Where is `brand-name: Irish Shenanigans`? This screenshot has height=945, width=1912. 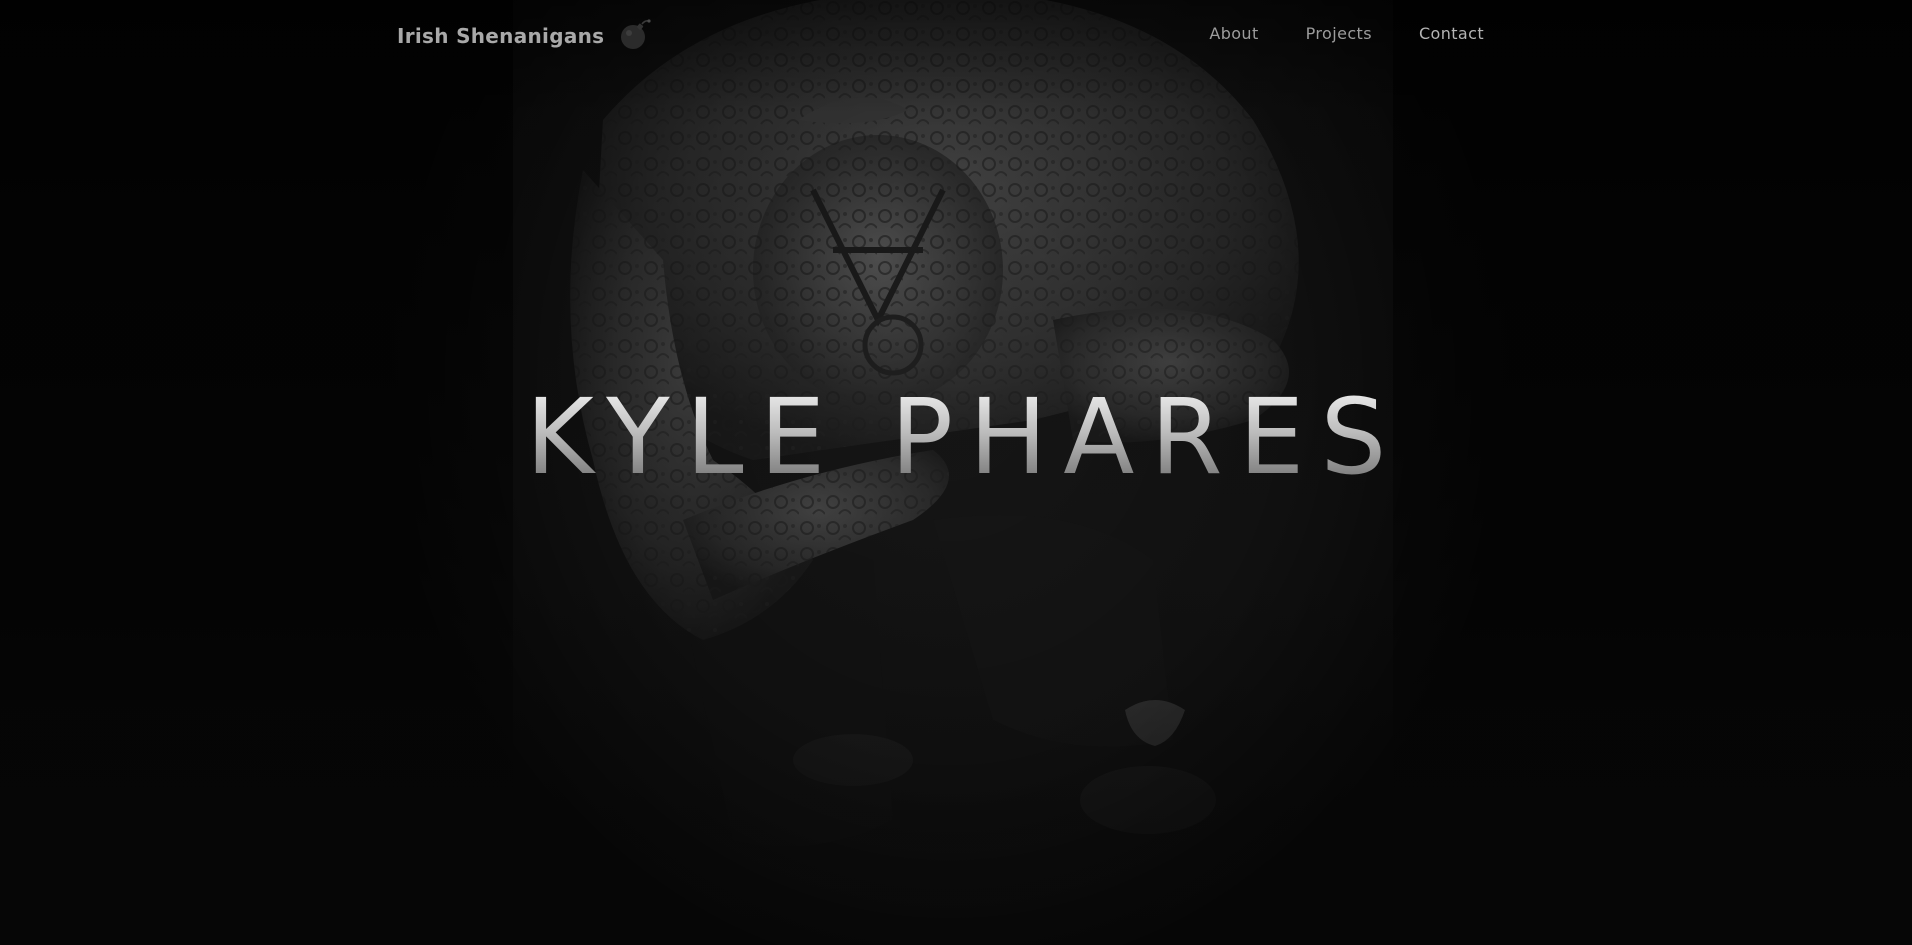 brand-name: Irish Shenanigans is located at coordinates (501, 36).